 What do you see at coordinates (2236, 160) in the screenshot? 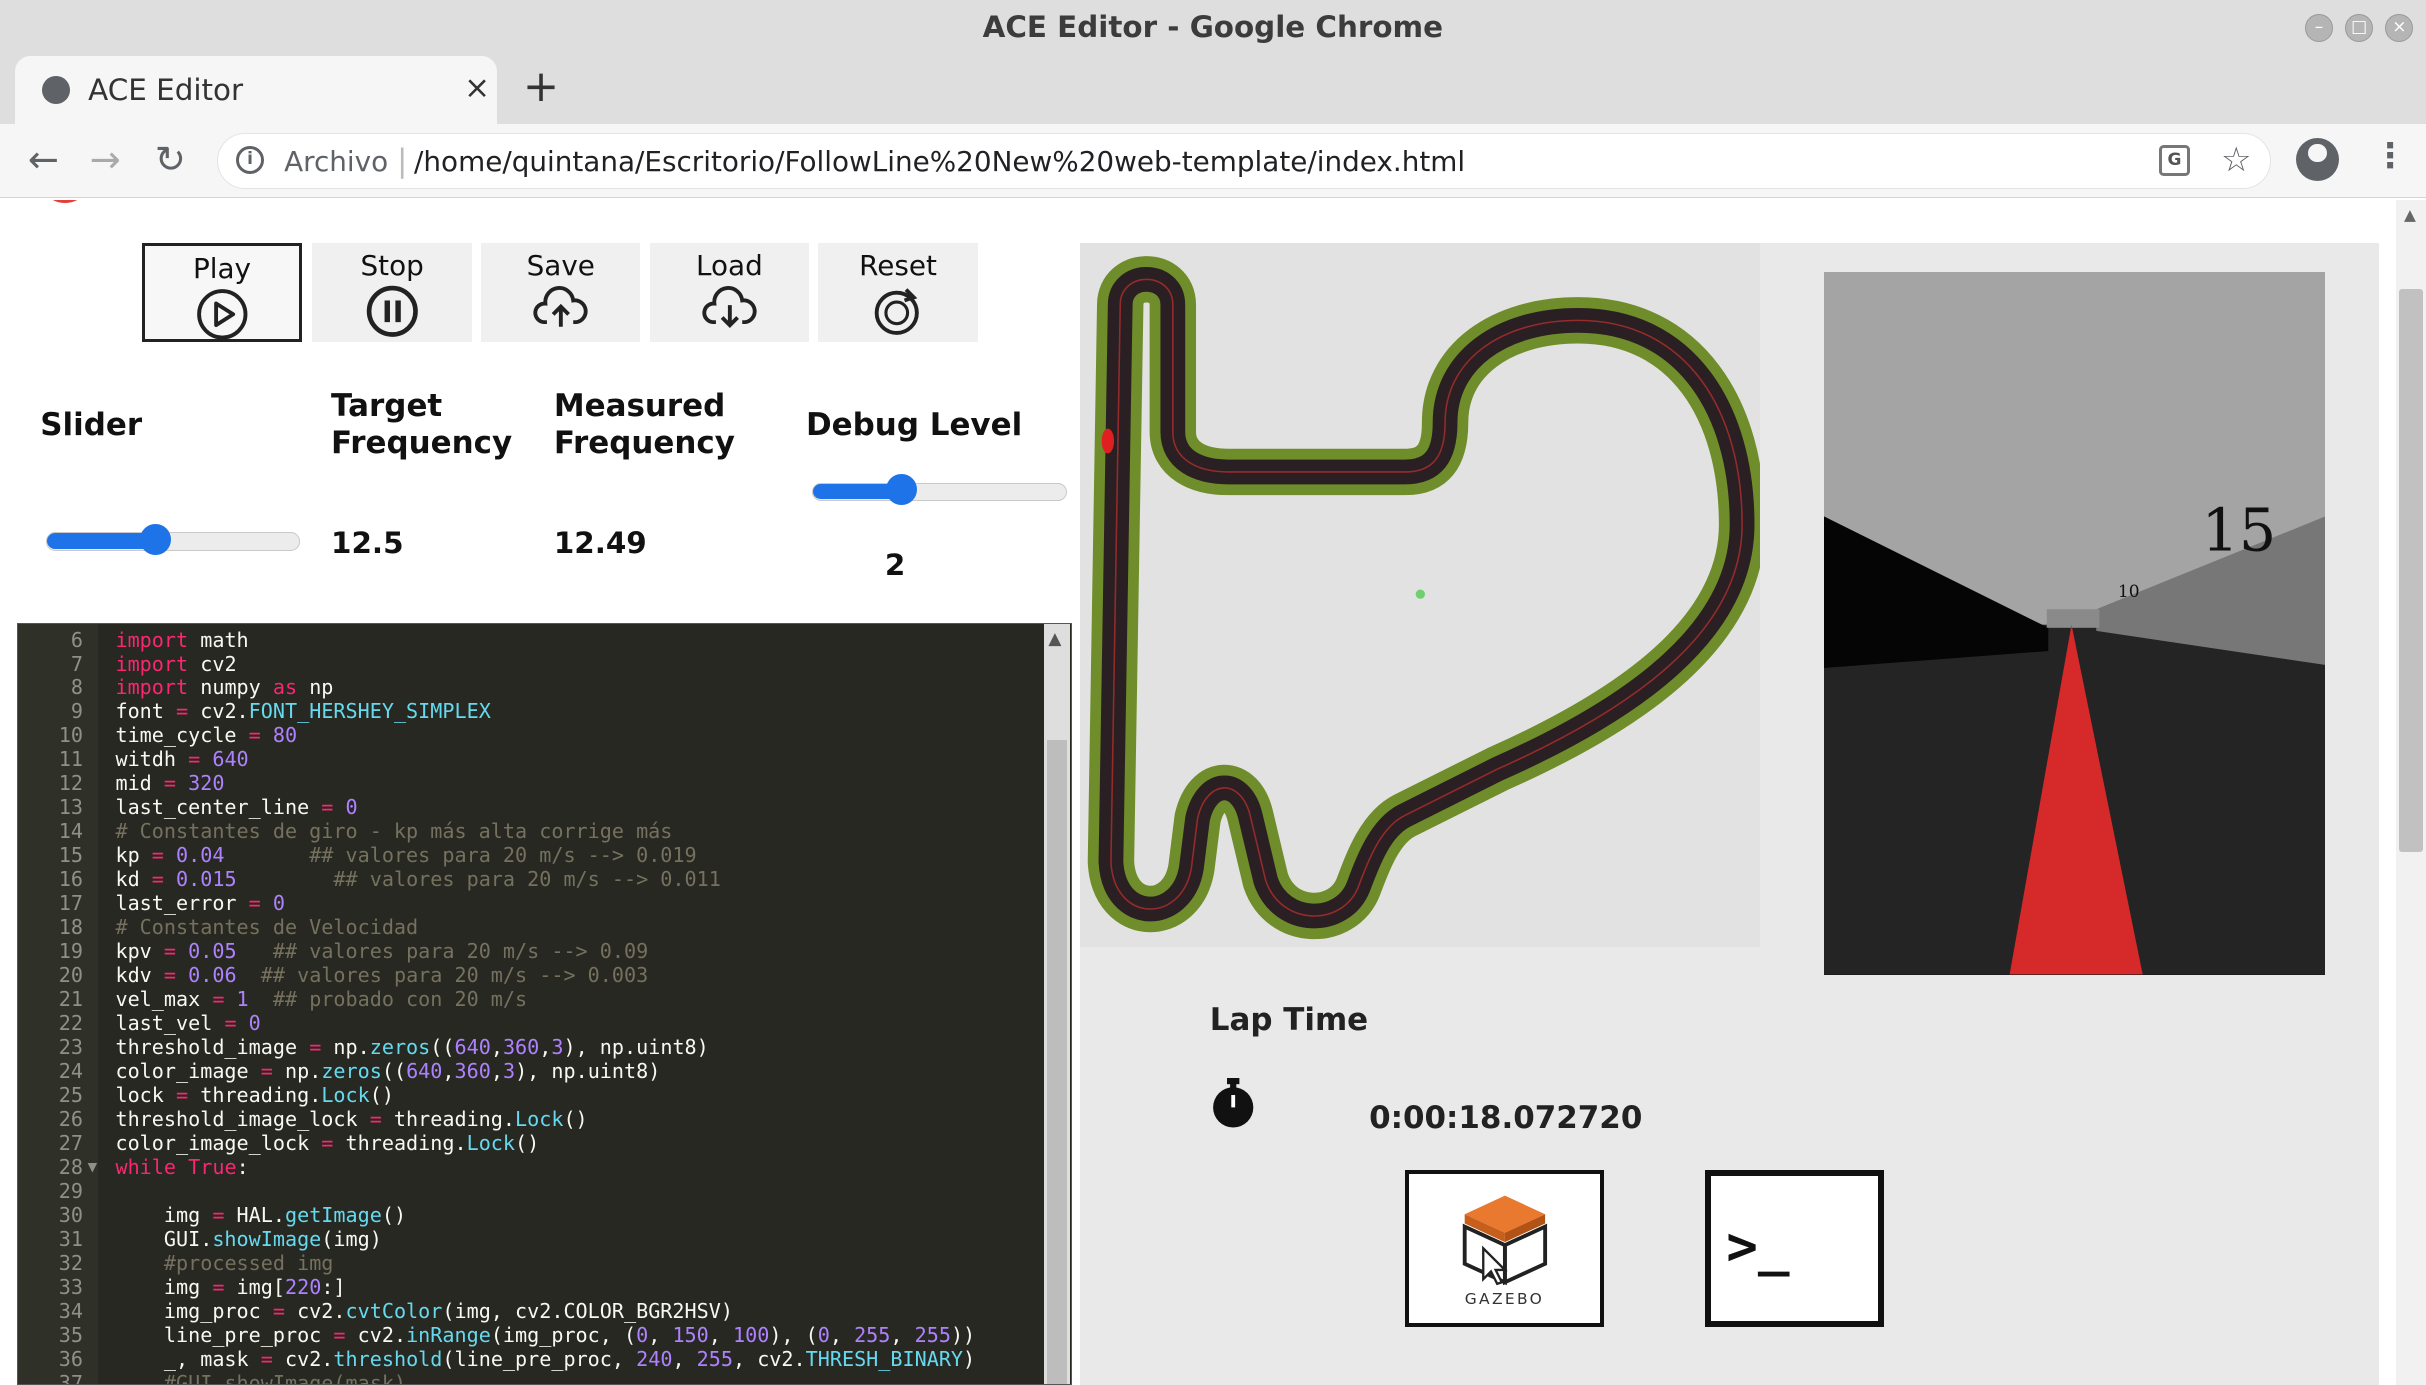
I see `bookmark-star-icon: ☆` at bounding box center [2236, 160].